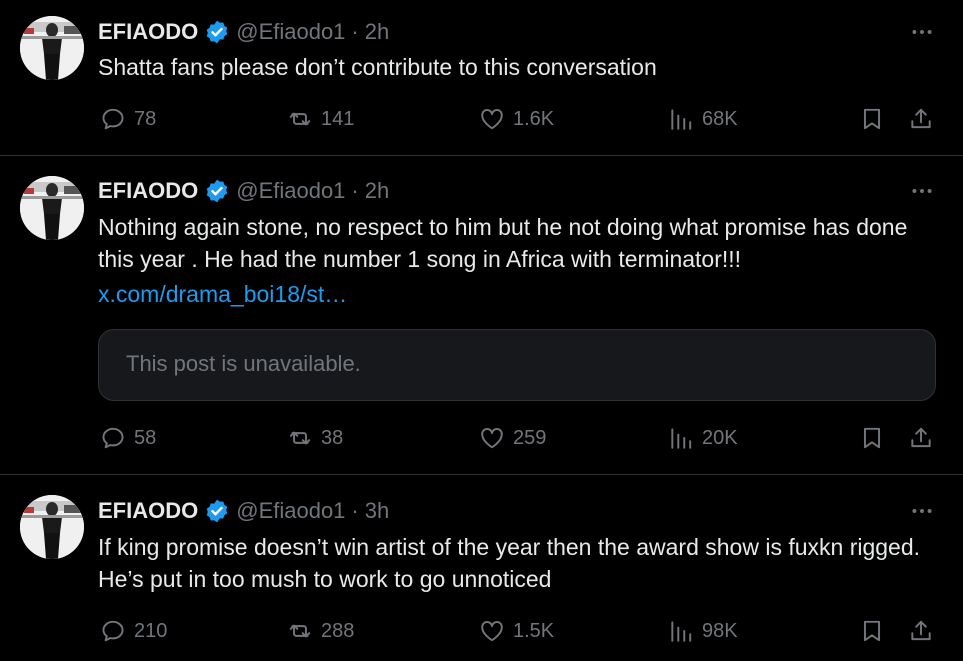 The image size is (963, 661). Describe the element at coordinates (243, 363) in the screenshot. I see `unavailable-text: This post is unavailable.` at that location.